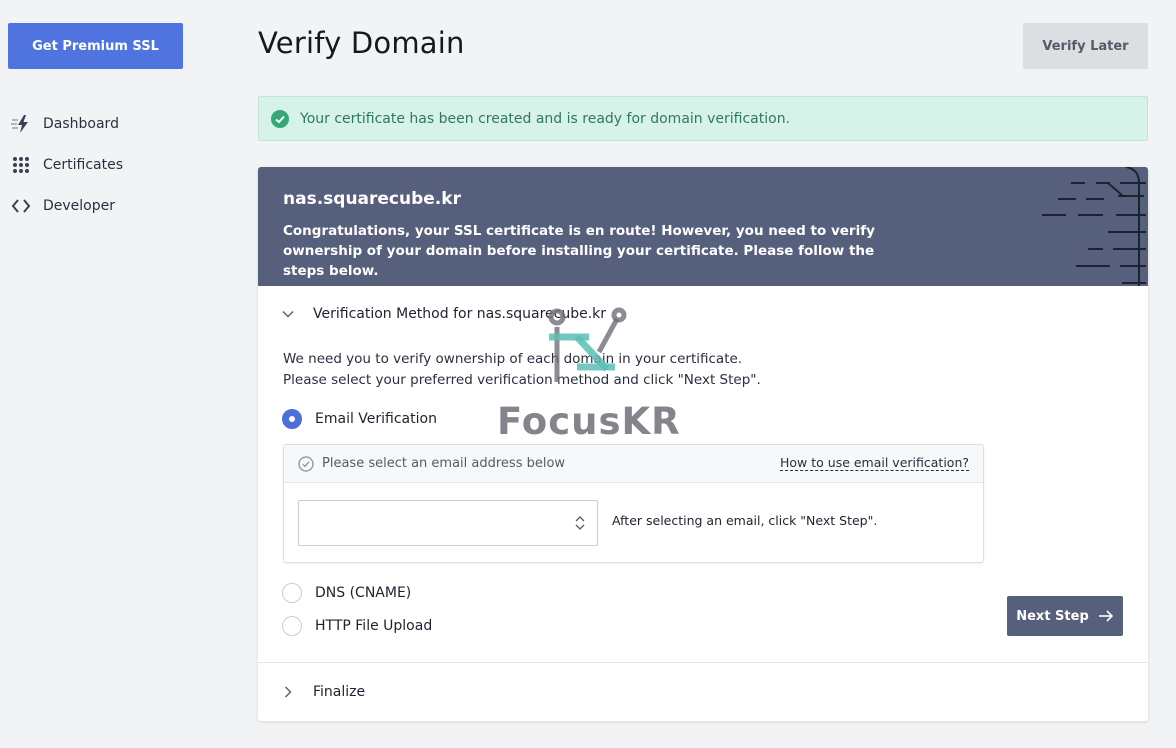 This screenshot has width=1176, height=748. What do you see at coordinates (703, 692) in the screenshot?
I see `finalize-accordion: Finalize` at bounding box center [703, 692].